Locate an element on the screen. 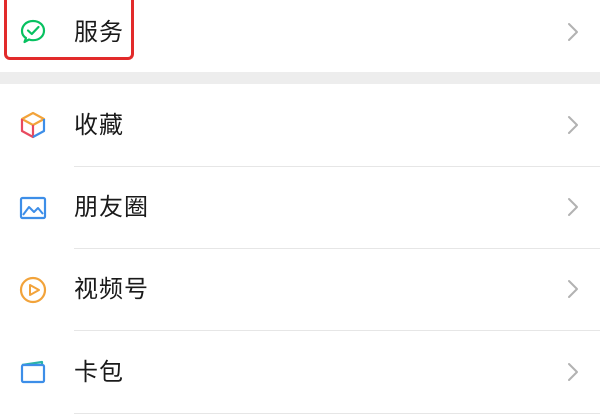  card-wallet-icon is located at coordinates (33, 372).